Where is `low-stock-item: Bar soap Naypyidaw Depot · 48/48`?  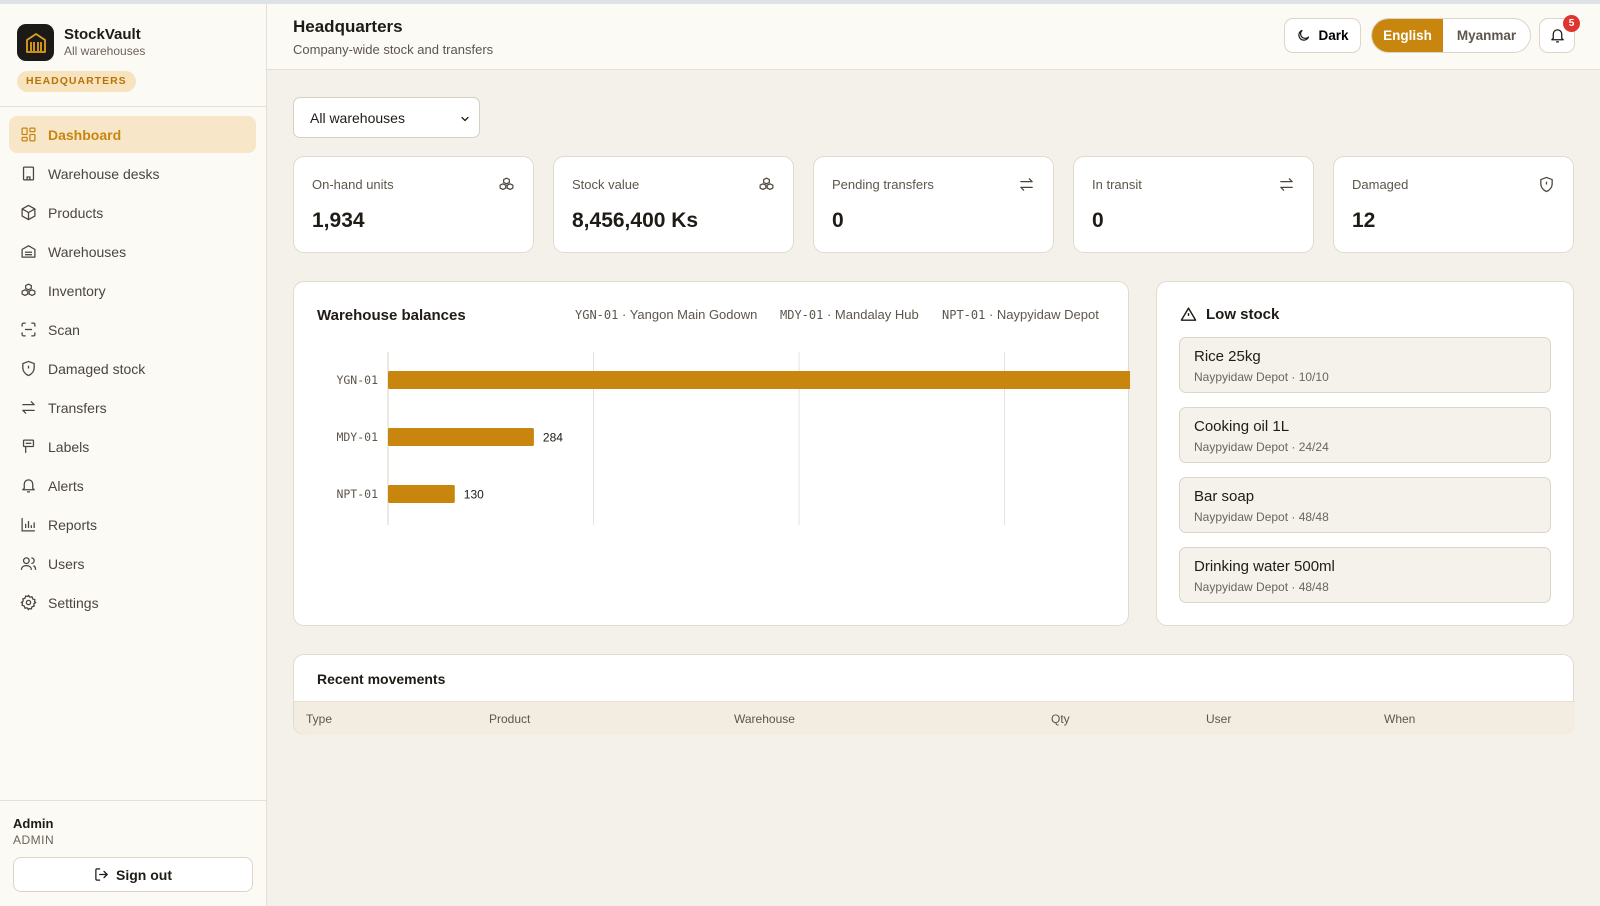
low-stock-item: Bar soap Naypyidaw Depot · 48/48 is located at coordinates (1365, 505).